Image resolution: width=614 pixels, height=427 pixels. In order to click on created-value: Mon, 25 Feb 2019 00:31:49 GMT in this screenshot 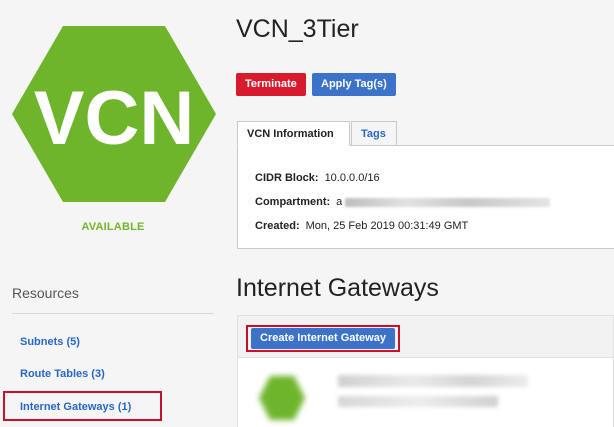, I will do `click(387, 226)`.